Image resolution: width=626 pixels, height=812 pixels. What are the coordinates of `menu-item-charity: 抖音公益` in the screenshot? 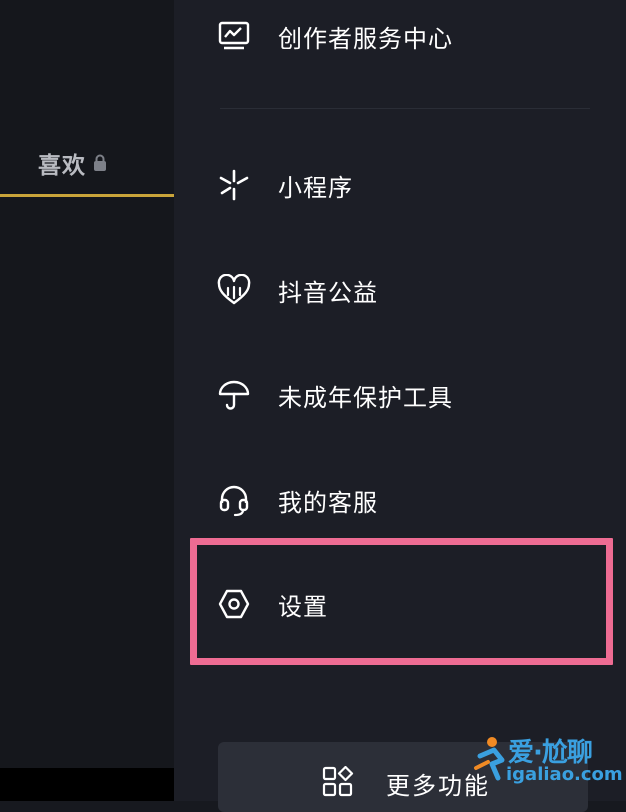 It's located at (297, 290).